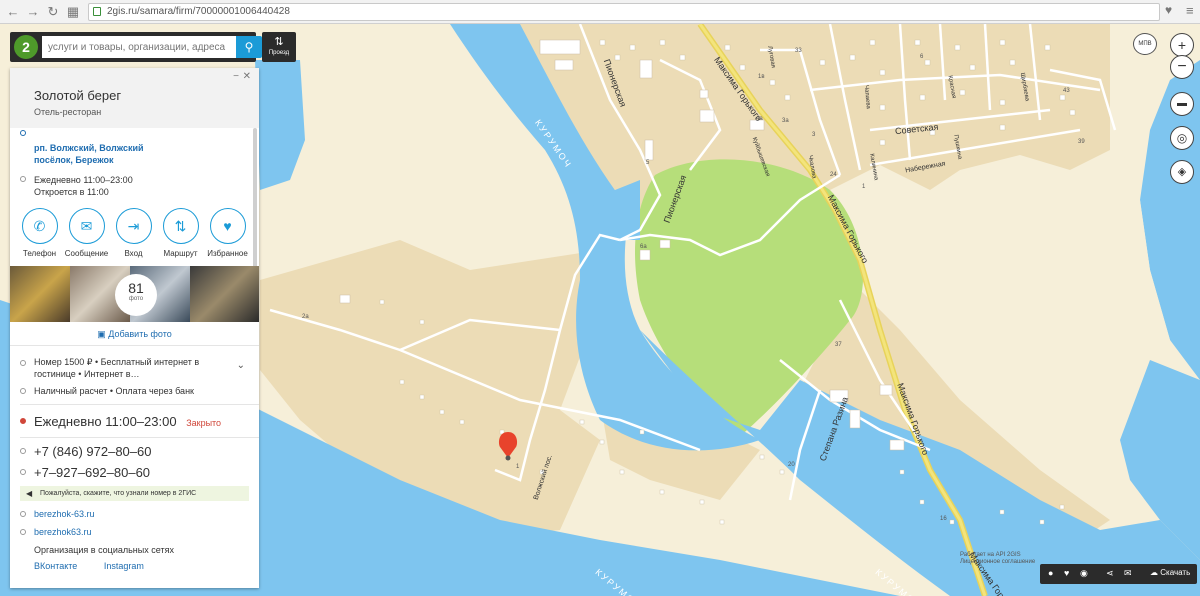 This screenshot has height=596, width=1200. I want to click on phone-text: +7 (846) 972‒80‒60, so click(93, 451).